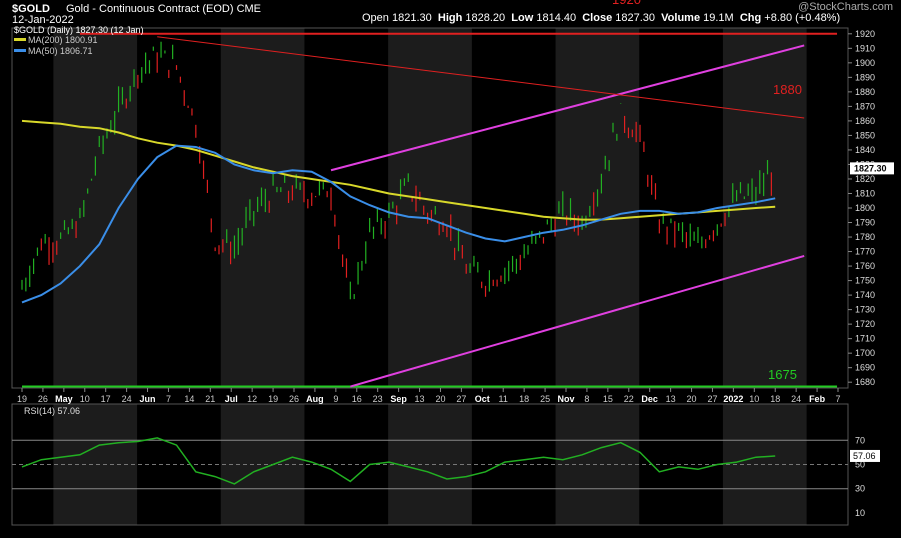  What do you see at coordinates (860, 440) in the screenshot?
I see `rsi-y-tick-label: 70` at bounding box center [860, 440].